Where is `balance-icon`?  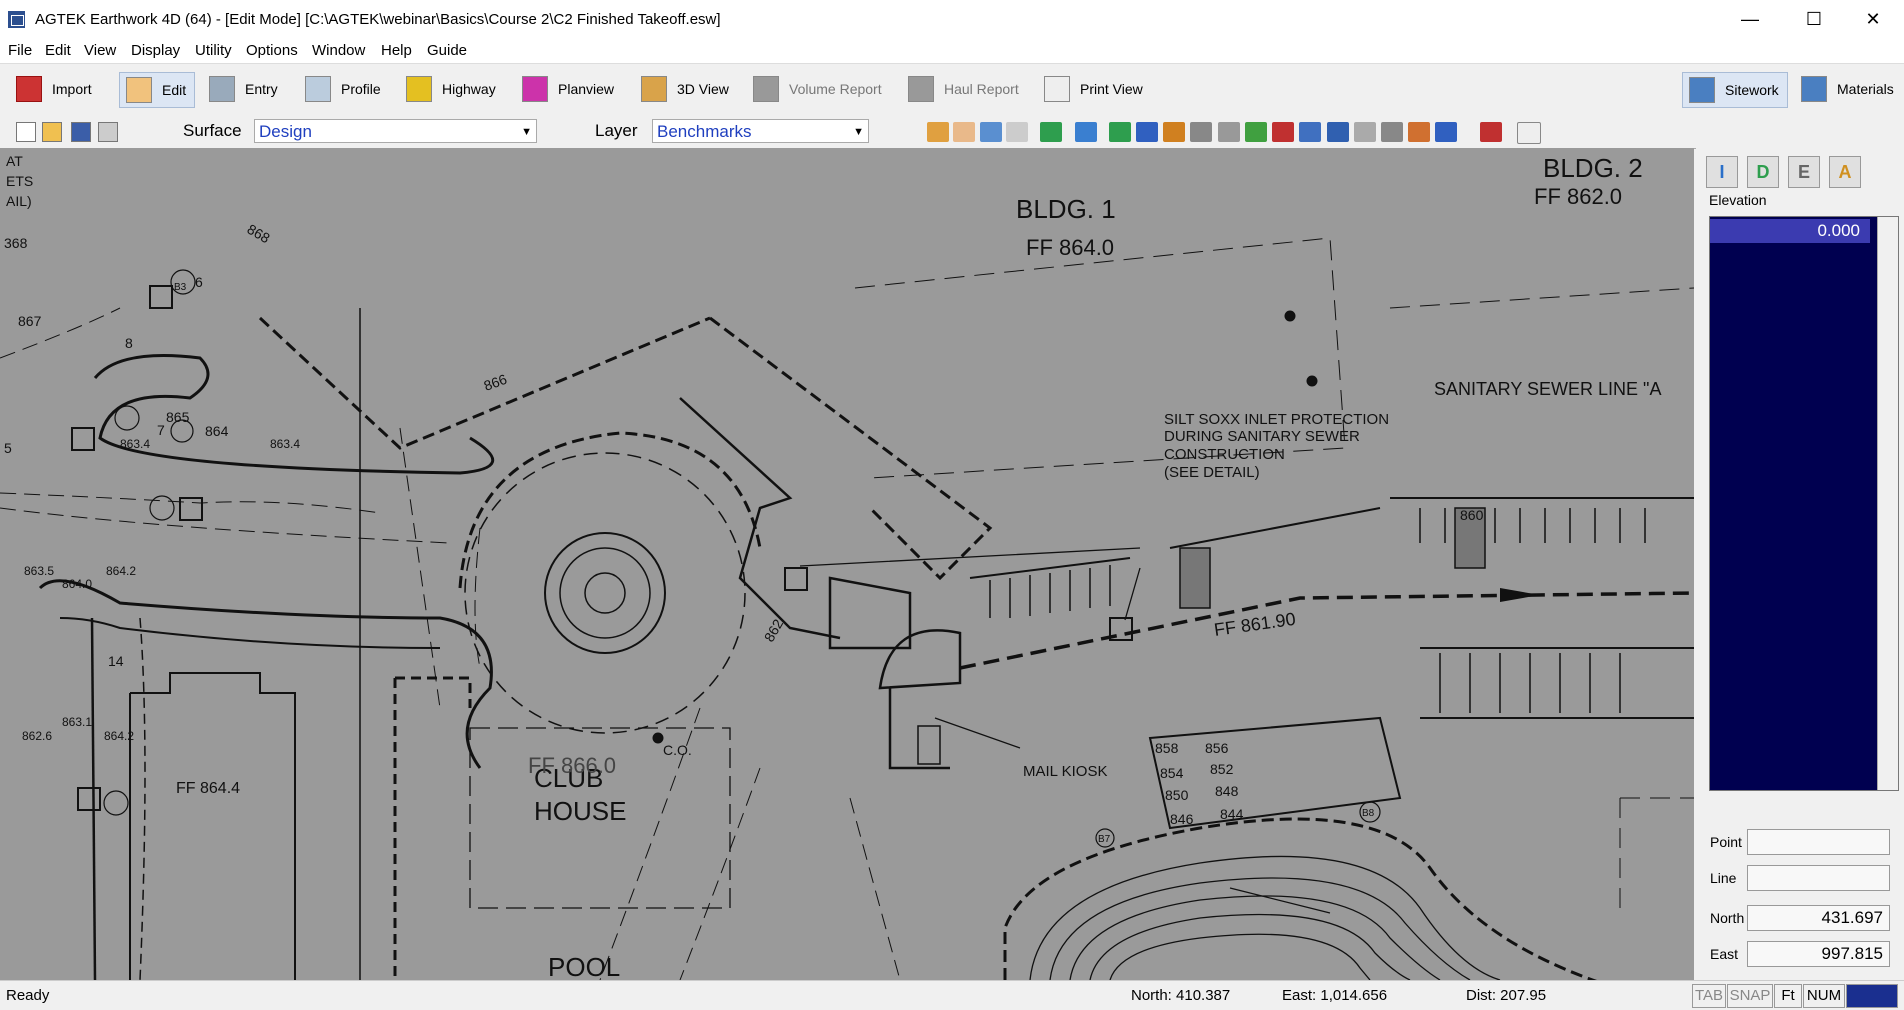
balance-icon is located at coordinates (1392, 132).